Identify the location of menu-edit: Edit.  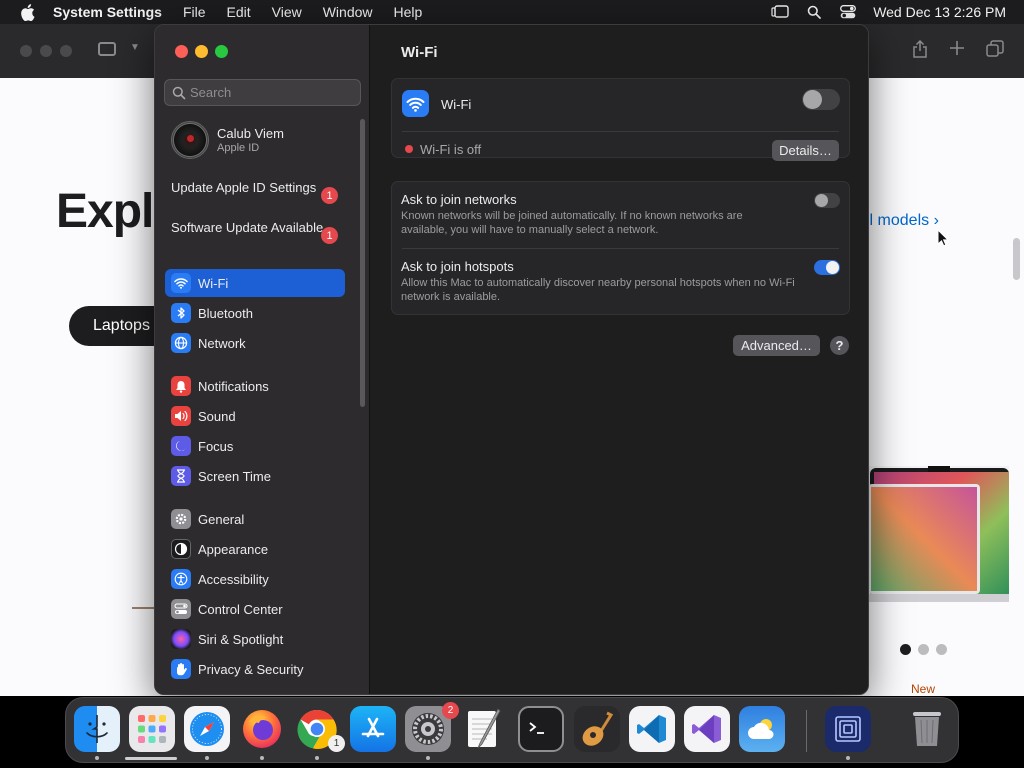
(239, 12).